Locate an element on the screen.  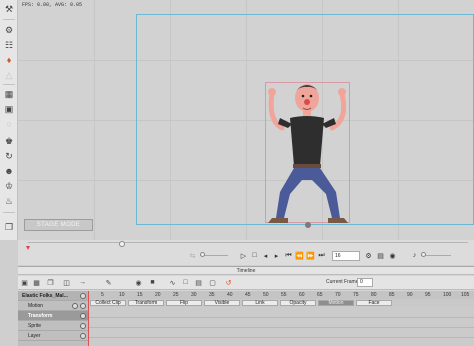
last-frame-icon: ⏭ is located at coordinates (321, 255).